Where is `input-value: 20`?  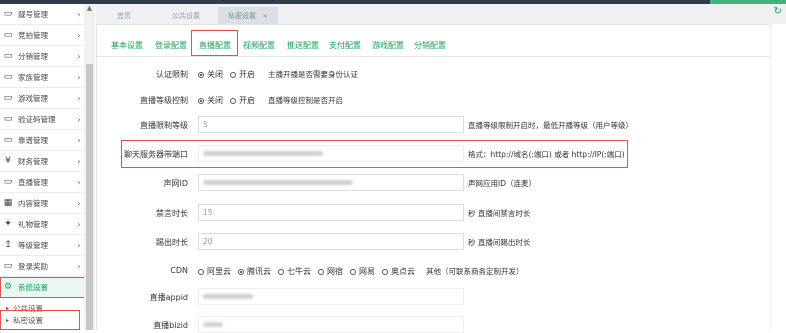
input-value: 20 is located at coordinates (208, 241).